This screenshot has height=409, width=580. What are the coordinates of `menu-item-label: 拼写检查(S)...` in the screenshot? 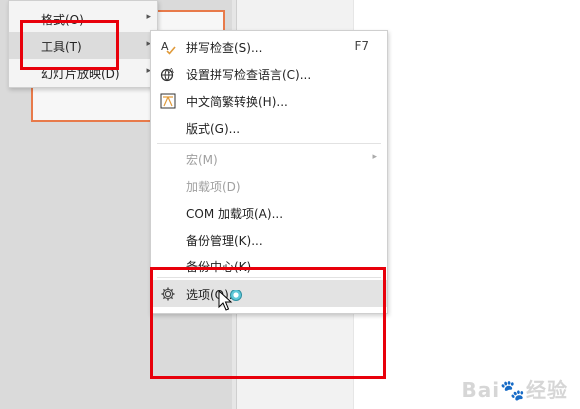 It's located at (224, 48).